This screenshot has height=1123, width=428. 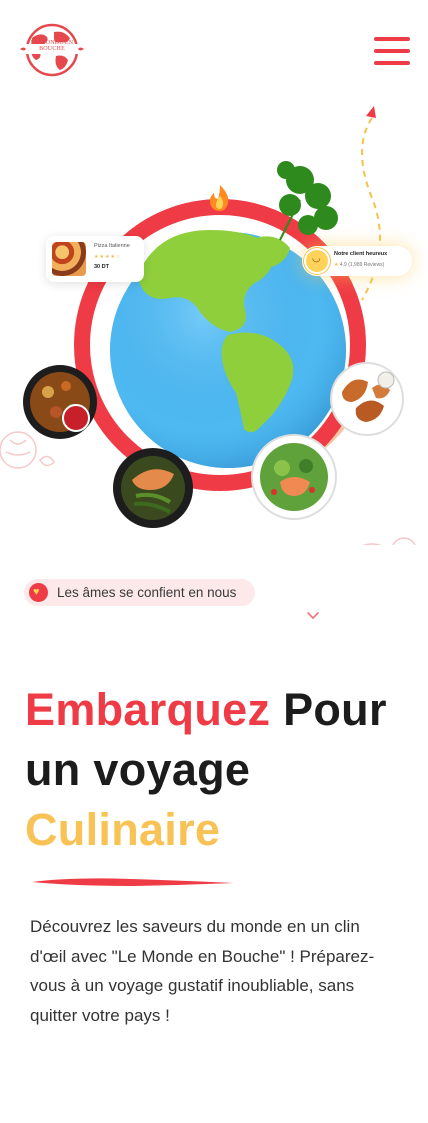 I want to click on pizza-thumbnail, so click(x=69, y=259).